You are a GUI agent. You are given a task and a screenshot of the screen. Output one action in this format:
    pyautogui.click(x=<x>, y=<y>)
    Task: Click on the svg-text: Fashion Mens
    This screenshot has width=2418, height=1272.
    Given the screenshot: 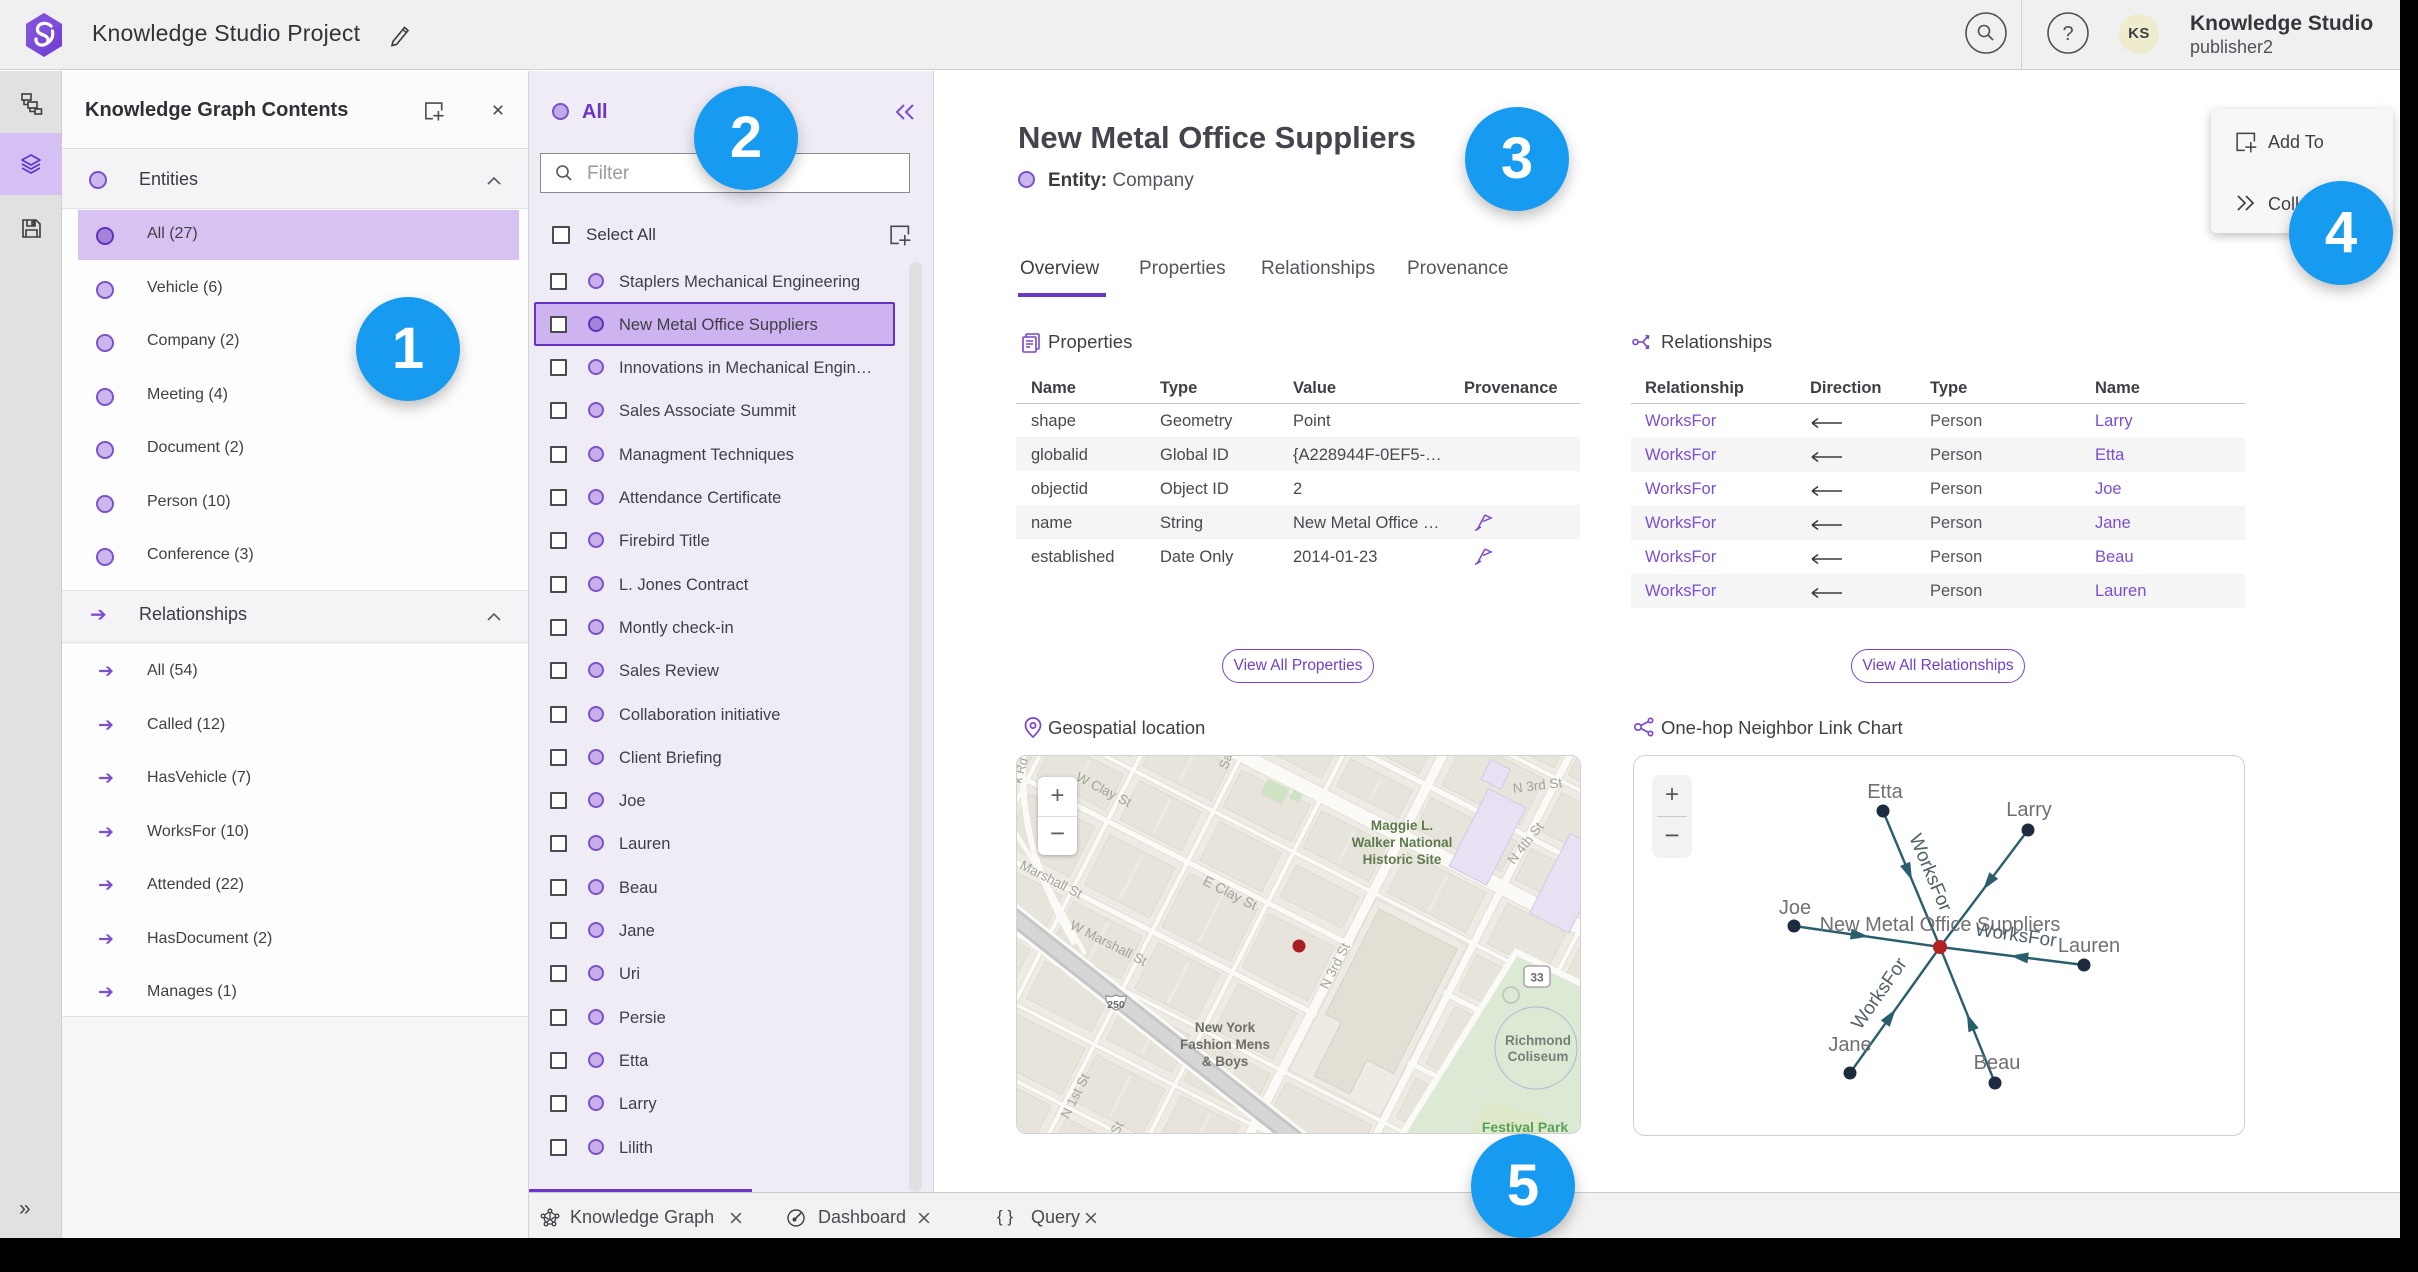 What is the action you would take?
    pyautogui.click(x=1225, y=1044)
    